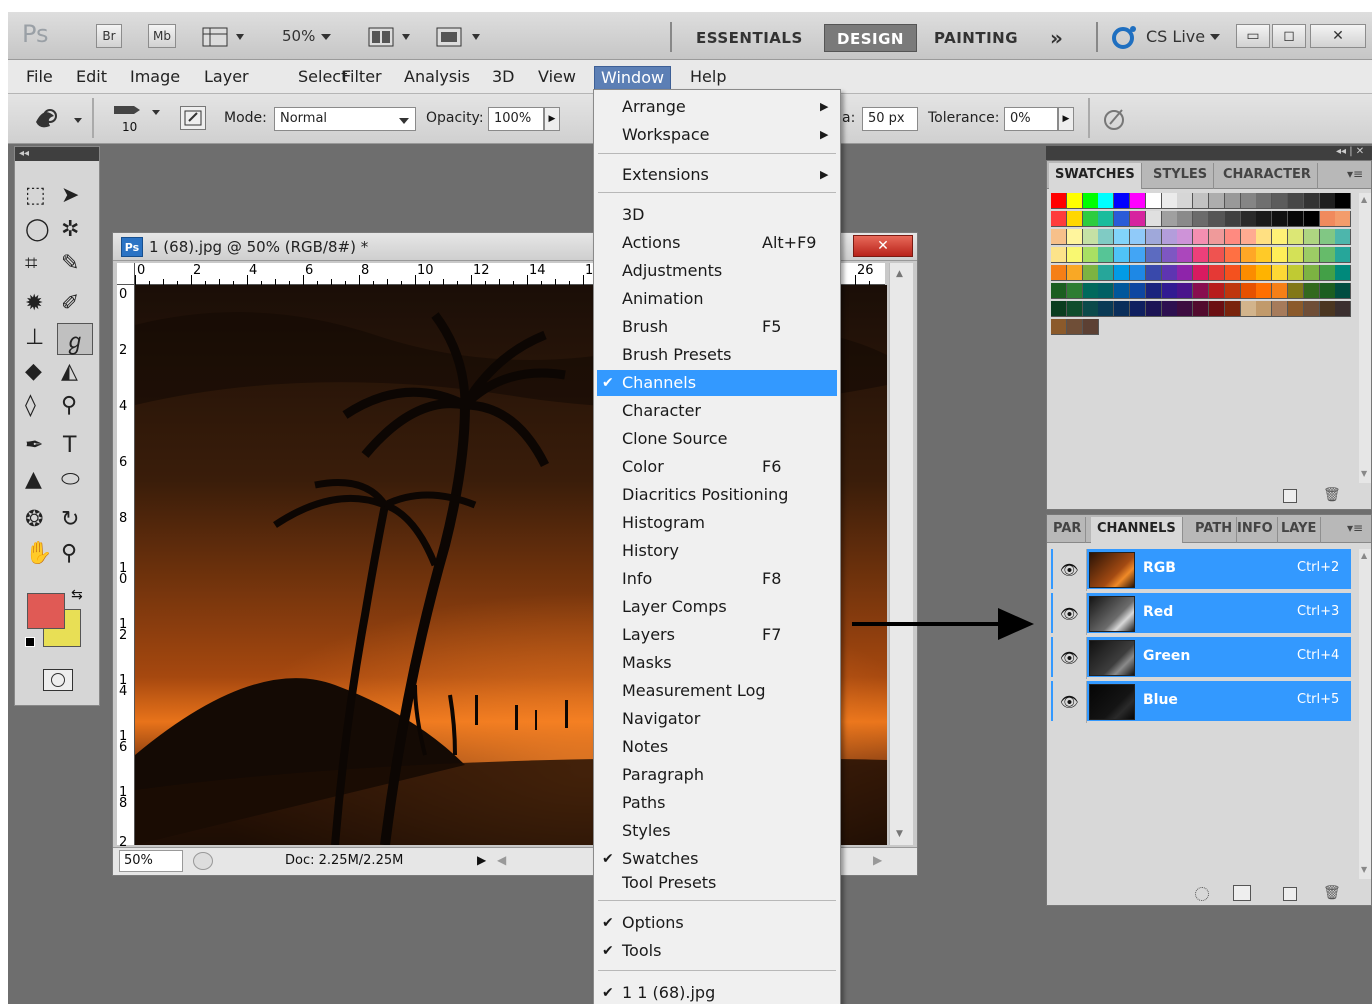 Image resolution: width=1372 pixels, height=1004 pixels. What do you see at coordinates (1115, 121) in the screenshot?
I see `tablet-pressure-button` at bounding box center [1115, 121].